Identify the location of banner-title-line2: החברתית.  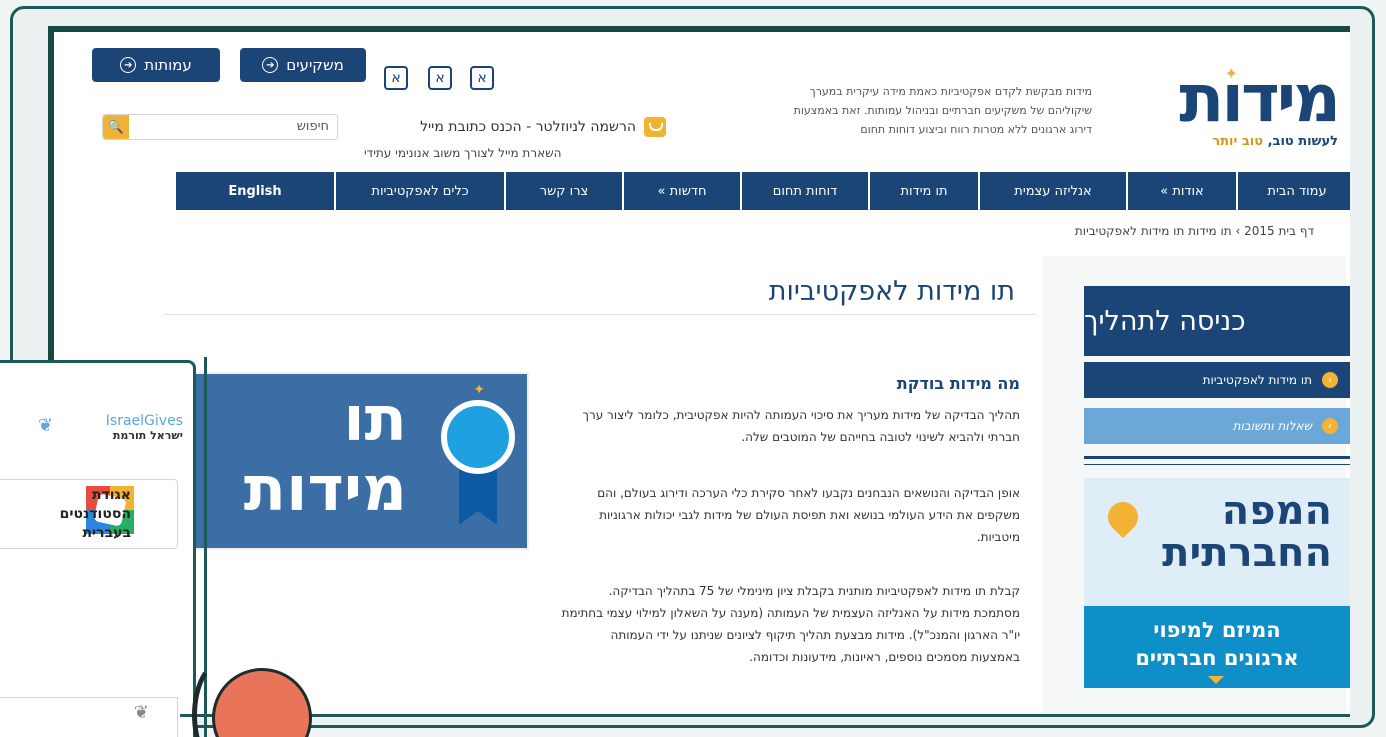
(1247, 553).